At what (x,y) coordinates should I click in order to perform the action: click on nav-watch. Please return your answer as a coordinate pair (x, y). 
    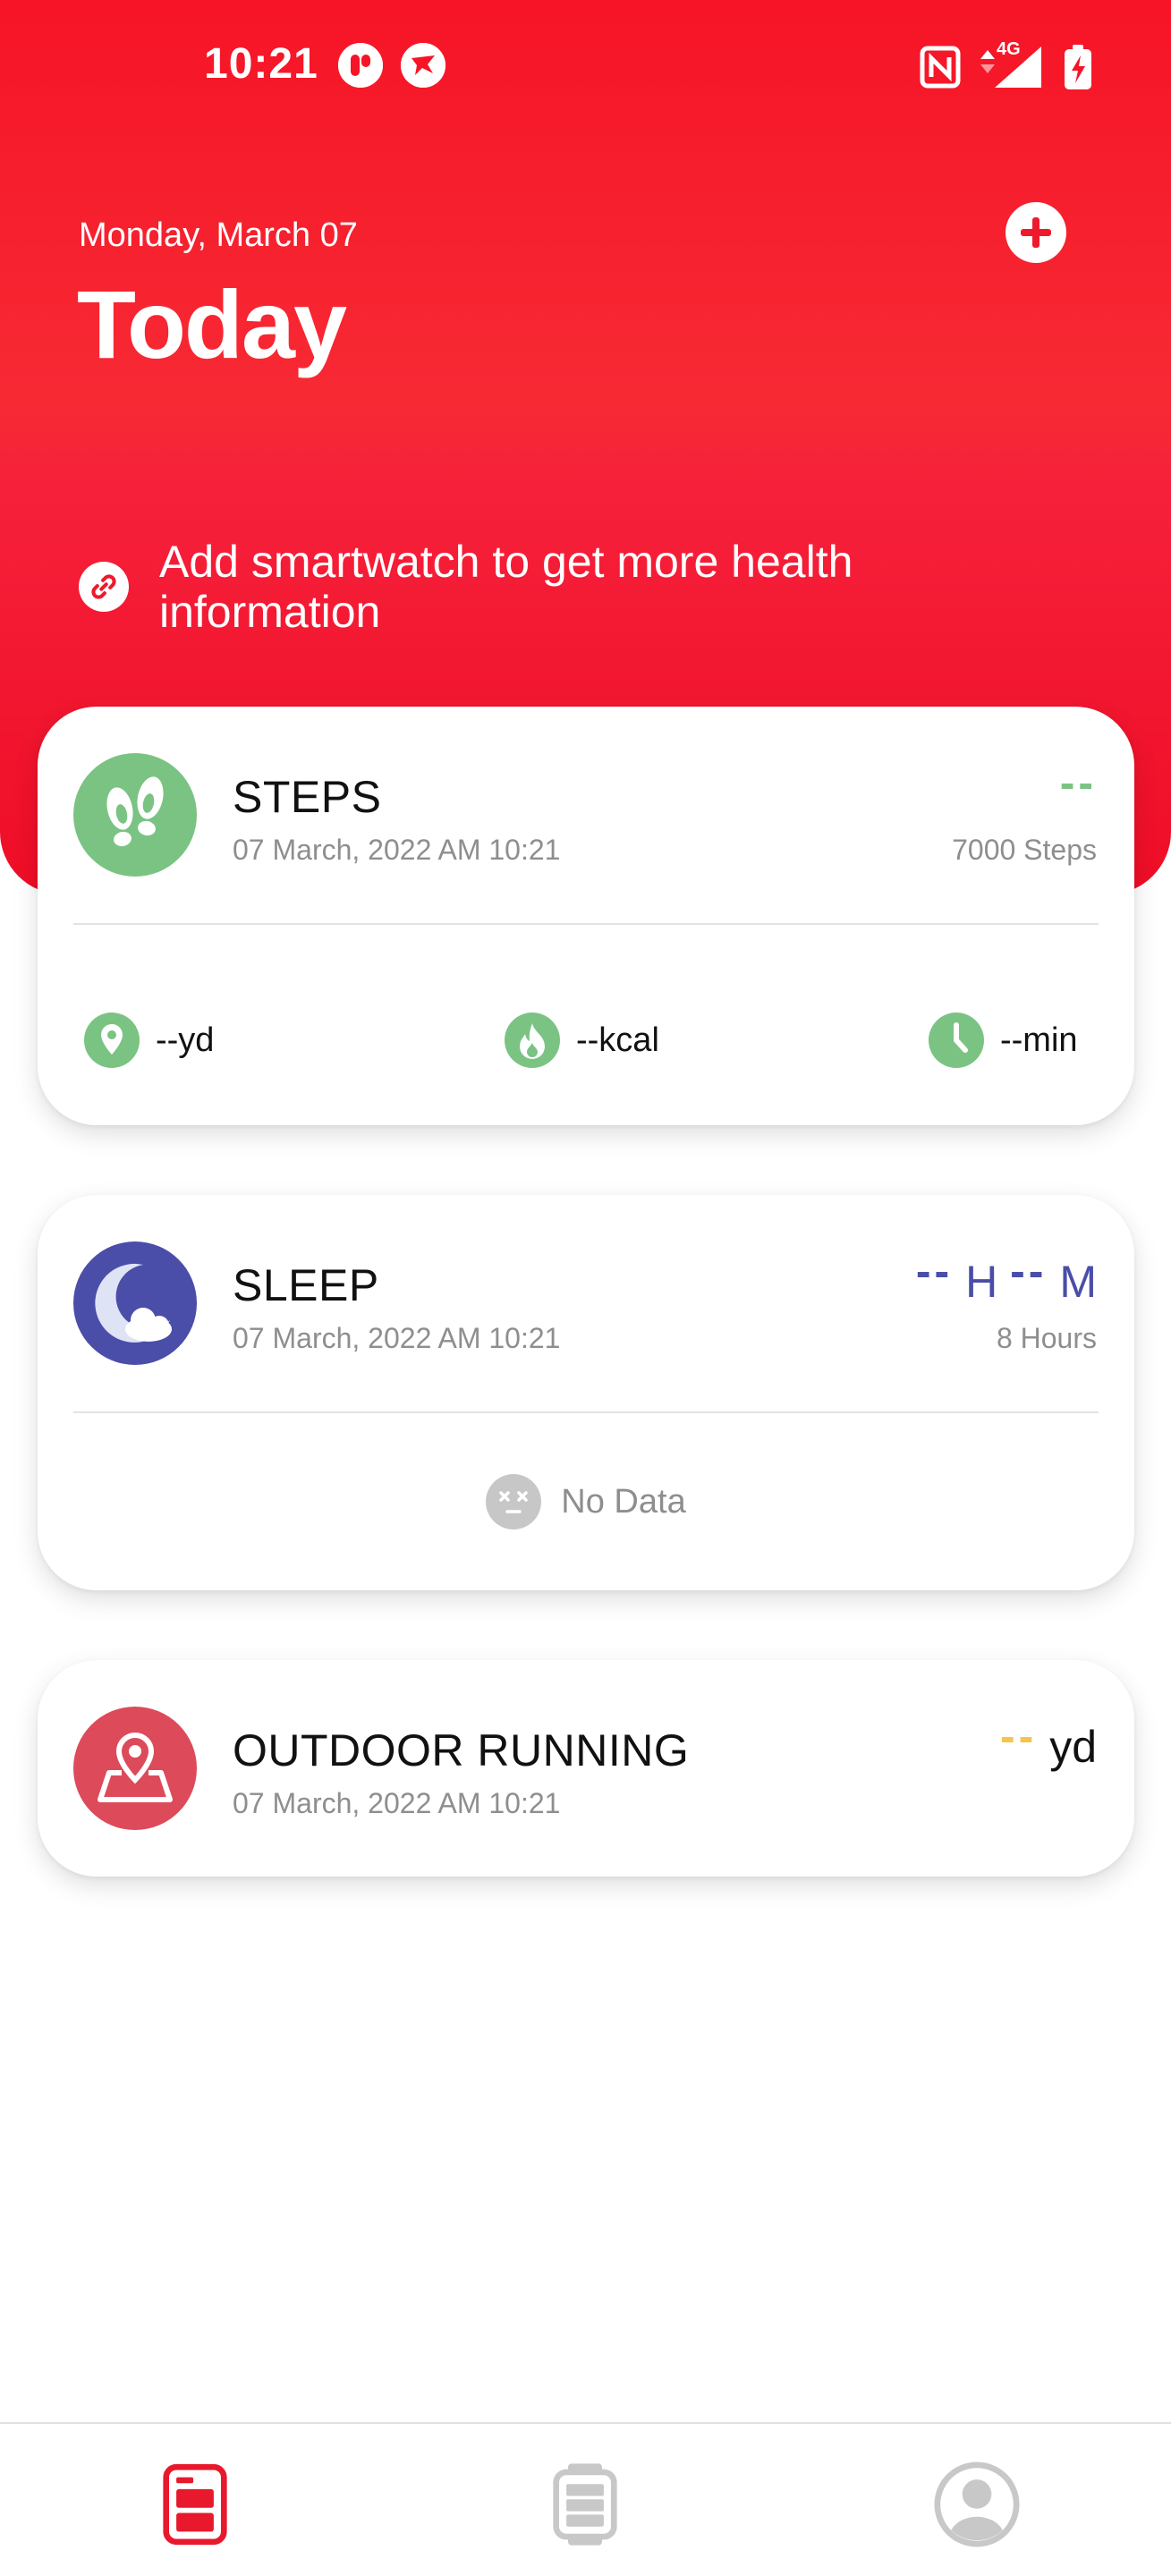
    Looking at the image, I should click on (585, 2504).